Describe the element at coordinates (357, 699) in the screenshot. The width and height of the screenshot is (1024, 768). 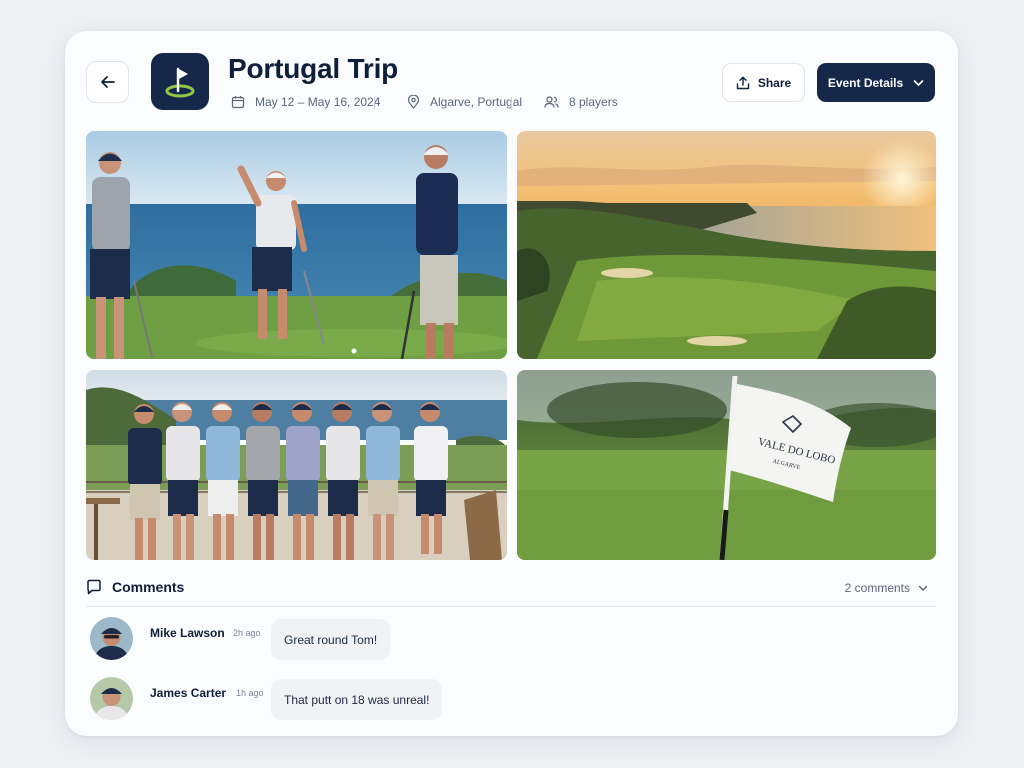
I see `comment-text: That putt on 18 was unreal!` at that location.